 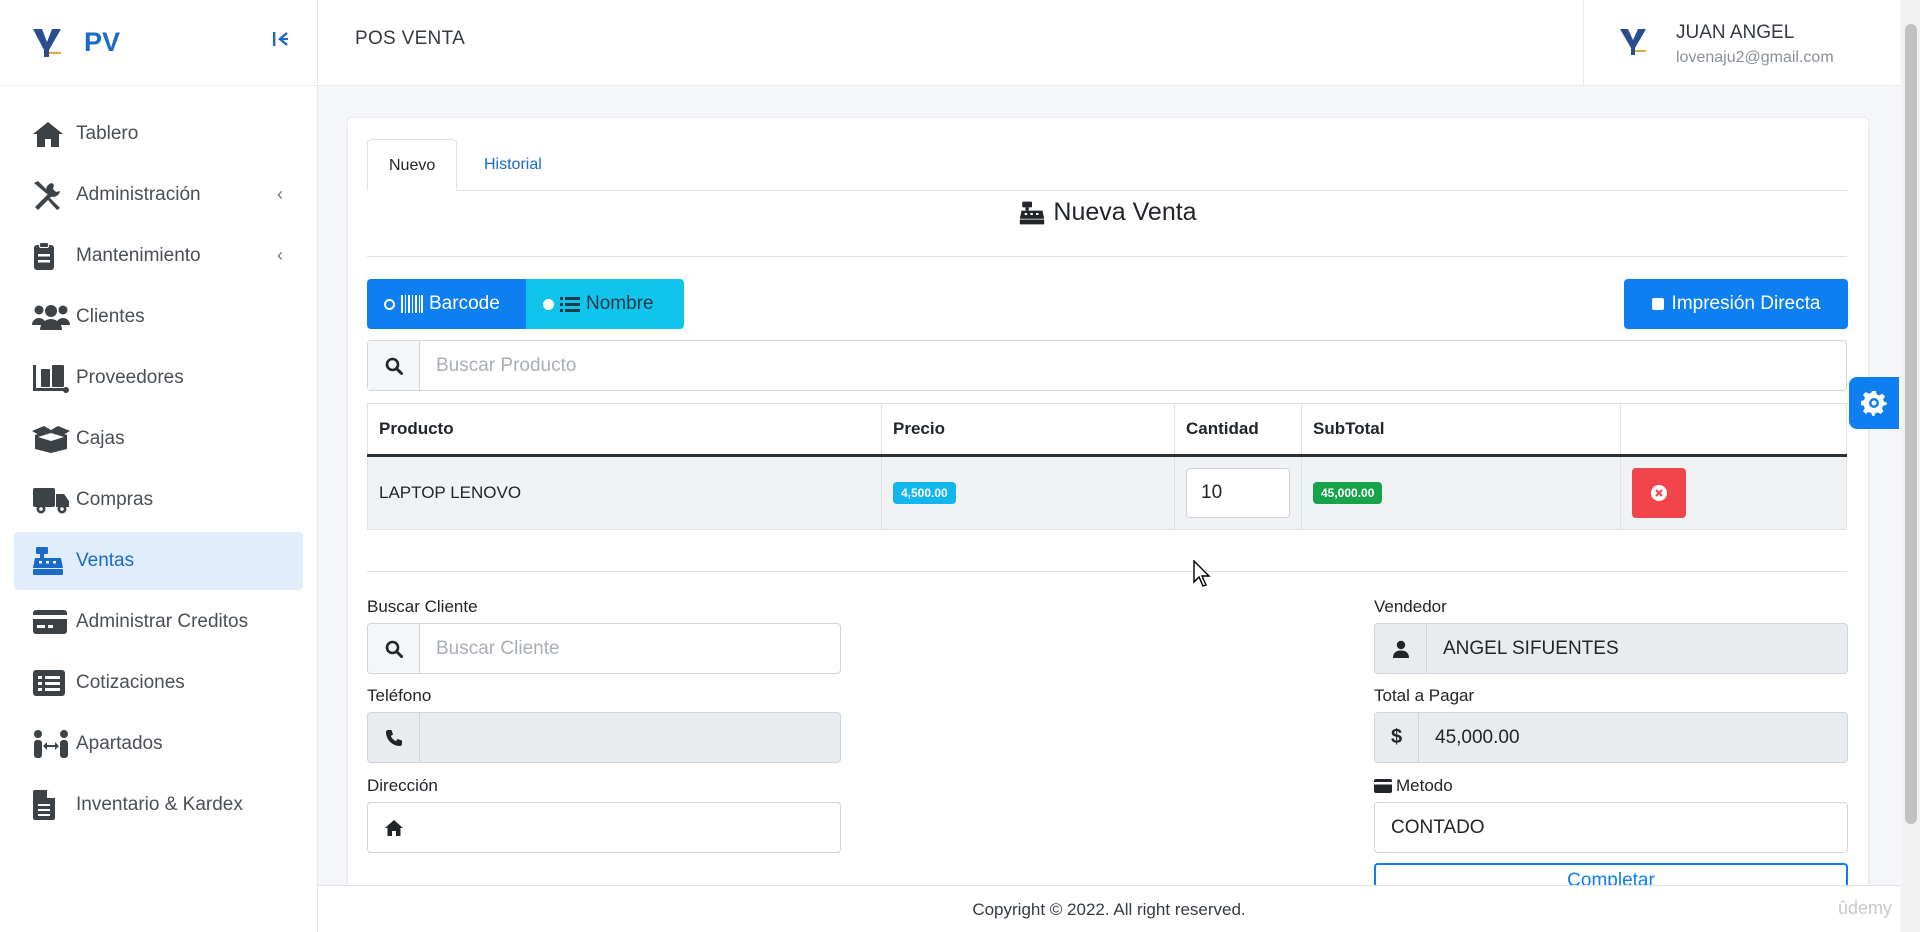 What do you see at coordinates (1633, 42) in the screenshot?
I see `user-avatar` at bounding box center [1633, 42].